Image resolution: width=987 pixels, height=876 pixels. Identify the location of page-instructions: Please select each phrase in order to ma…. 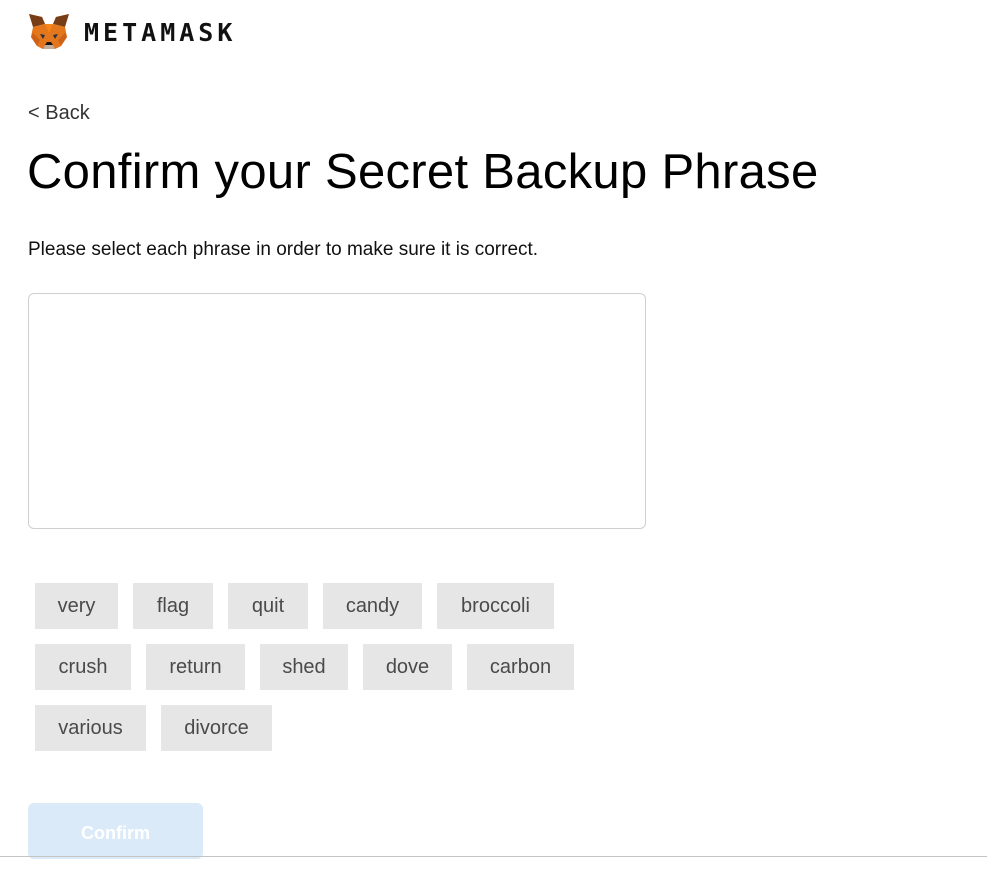
(283, 249).